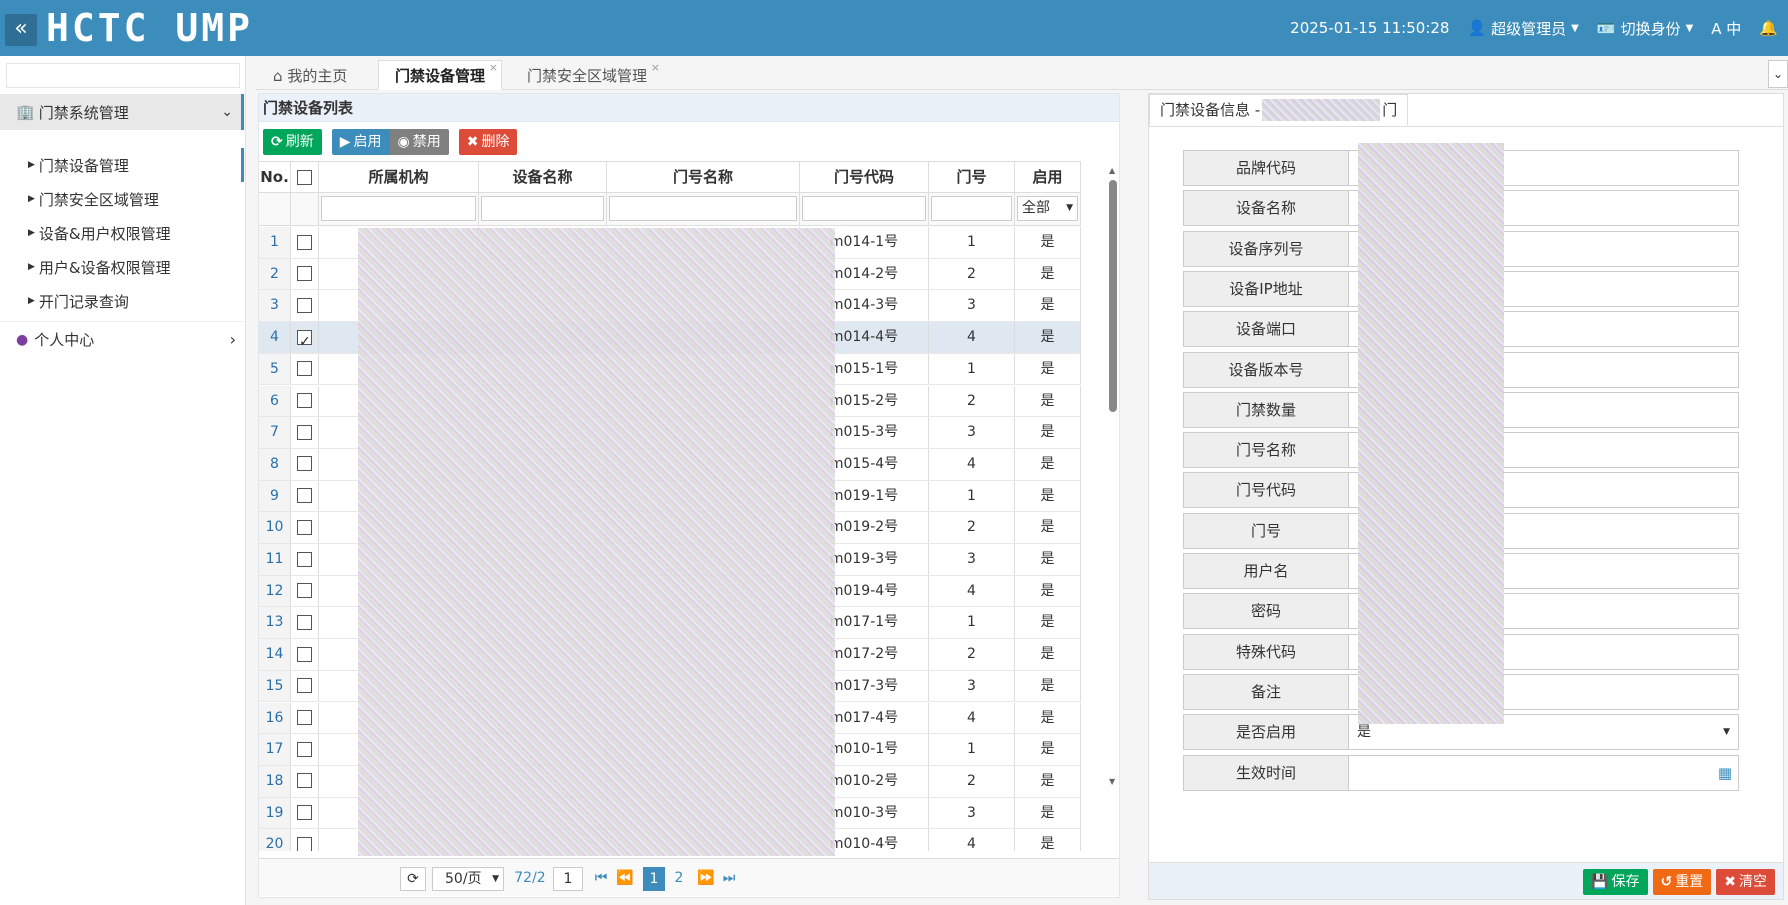 Image resolution: width=1788 pixels, height=905 pixels. I want to click on door-no-cell: 1, so click(972, 369).